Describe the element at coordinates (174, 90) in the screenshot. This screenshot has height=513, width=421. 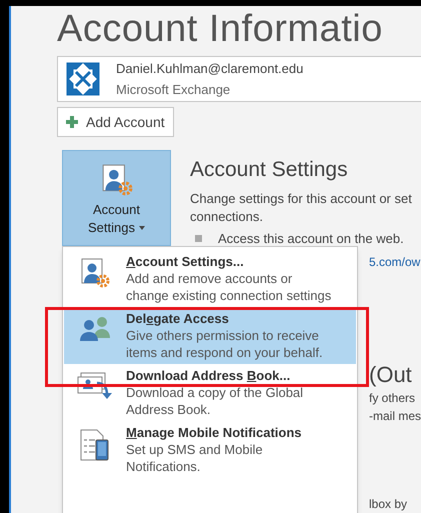
I see `account-type: Microsoft Exchange` at that location.